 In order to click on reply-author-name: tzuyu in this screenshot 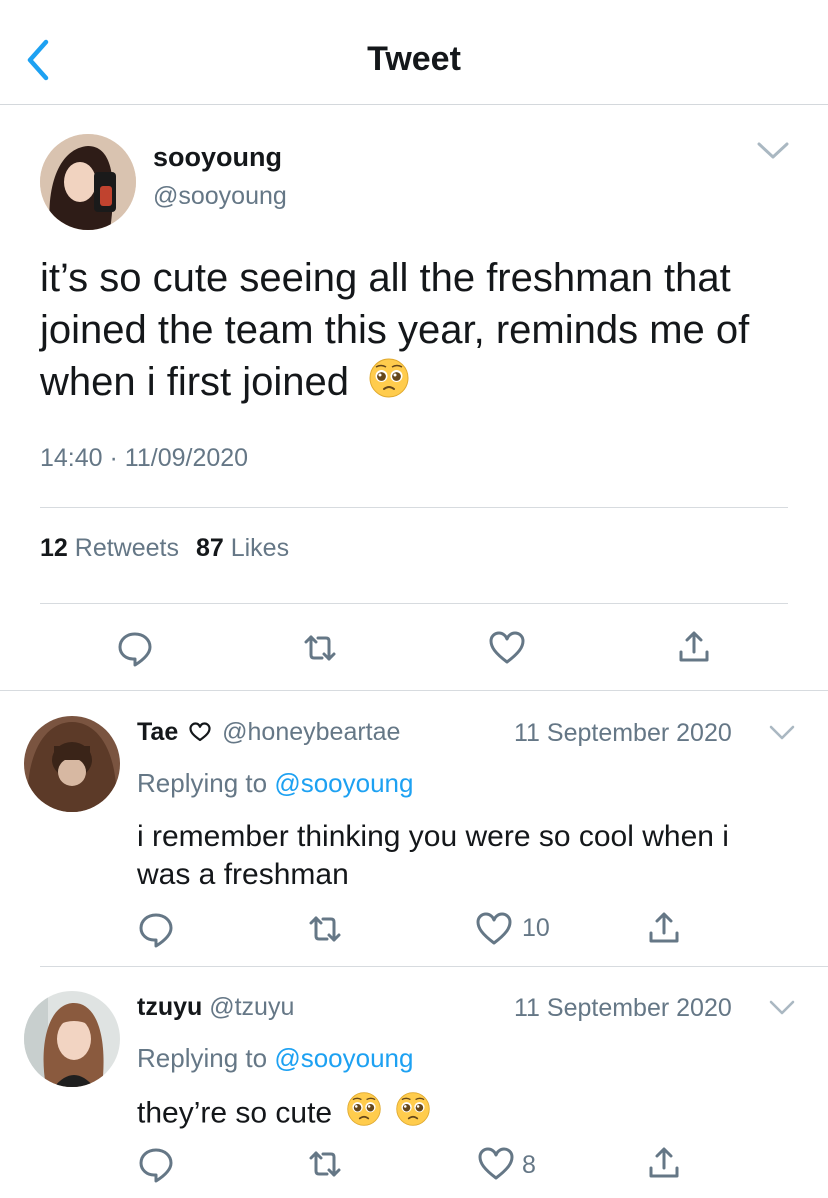, I will do `click(169, 1007)`.